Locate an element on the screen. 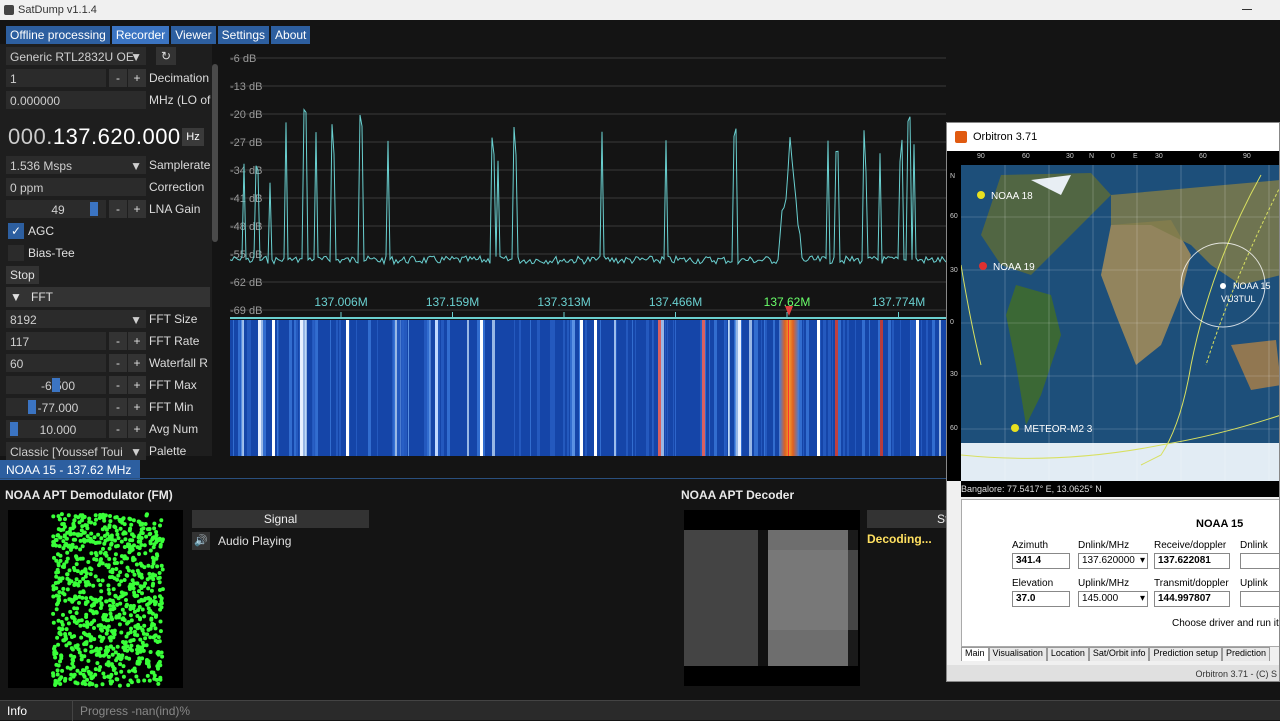 This screenshot has height=721, width=1280. decoder-stop-button: St is located at coordinates (907, 519).